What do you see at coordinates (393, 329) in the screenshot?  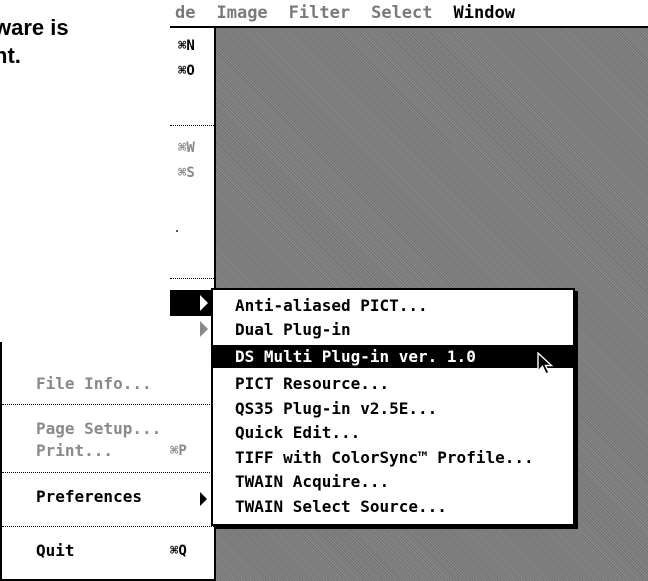 I see `submenu-item-dual-plug-in: Dual Plug-in` at bounding box center [393, 329].